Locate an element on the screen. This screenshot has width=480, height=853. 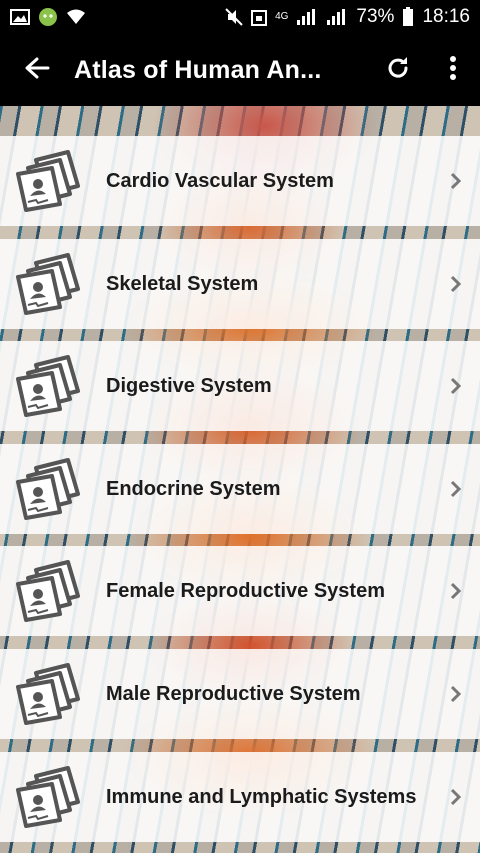
refresh-button is located at coordinates (398, 70).